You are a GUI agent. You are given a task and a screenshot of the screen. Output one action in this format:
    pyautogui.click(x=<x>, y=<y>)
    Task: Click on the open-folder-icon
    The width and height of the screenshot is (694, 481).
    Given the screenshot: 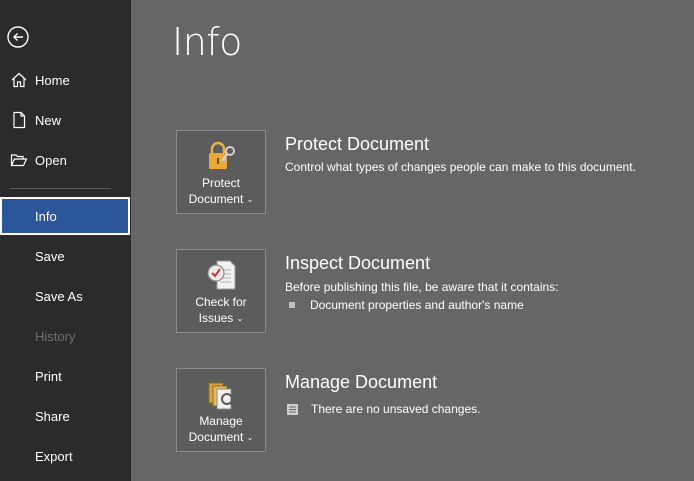 What is the action you would take?
    pyautogui.click(x=19, y=160)
    